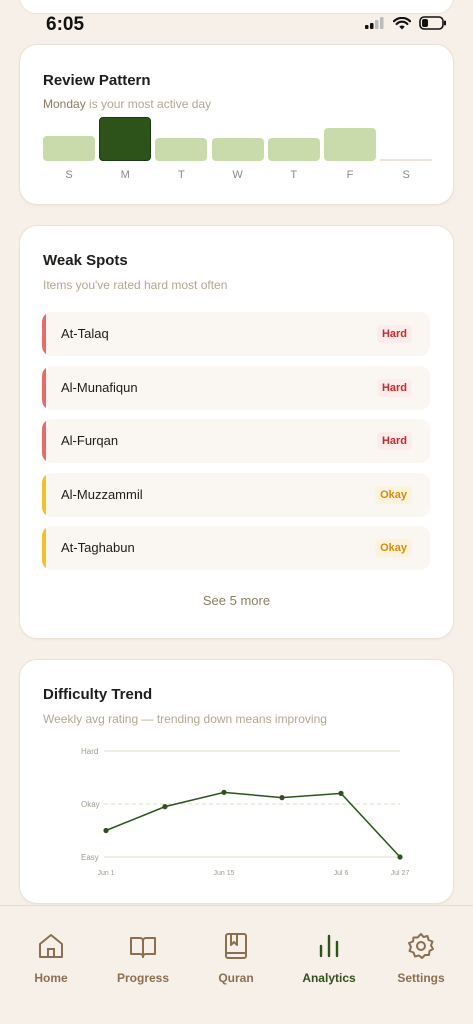  Describe the element at coordinates (64, 104) in the screenshot. I see `most-active-day: Monday` at that location.